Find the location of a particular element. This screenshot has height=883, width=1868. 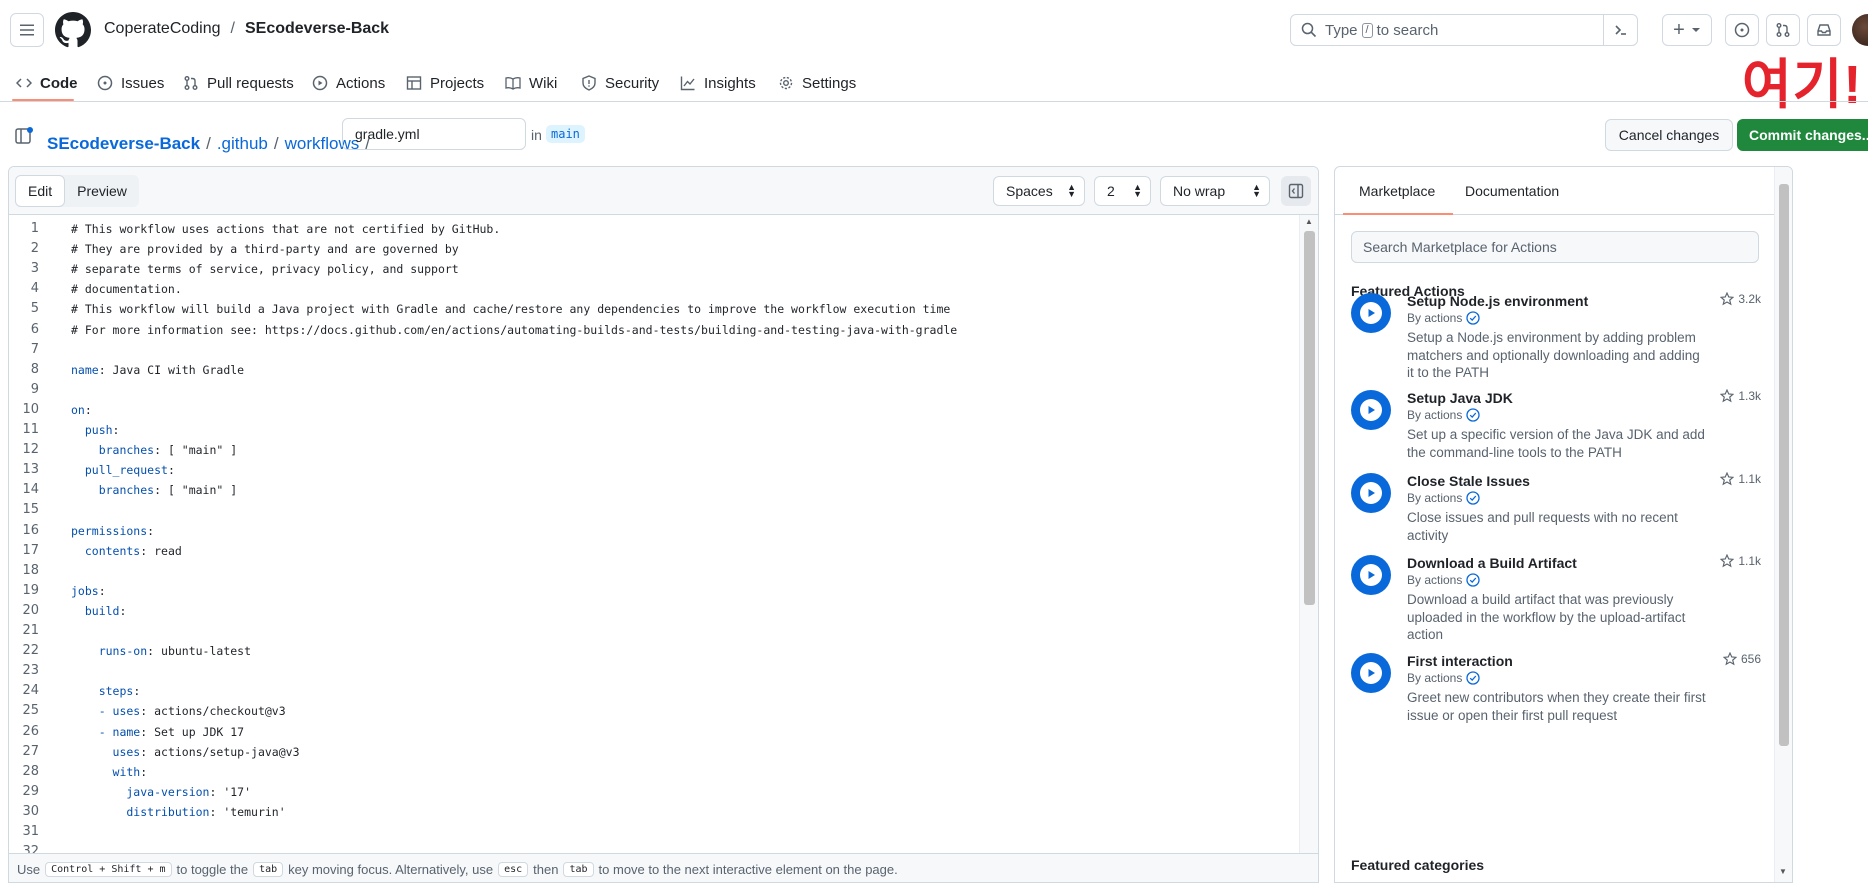

marketplace-scrollbar: ▼ is located at coordinates (1783, 524).